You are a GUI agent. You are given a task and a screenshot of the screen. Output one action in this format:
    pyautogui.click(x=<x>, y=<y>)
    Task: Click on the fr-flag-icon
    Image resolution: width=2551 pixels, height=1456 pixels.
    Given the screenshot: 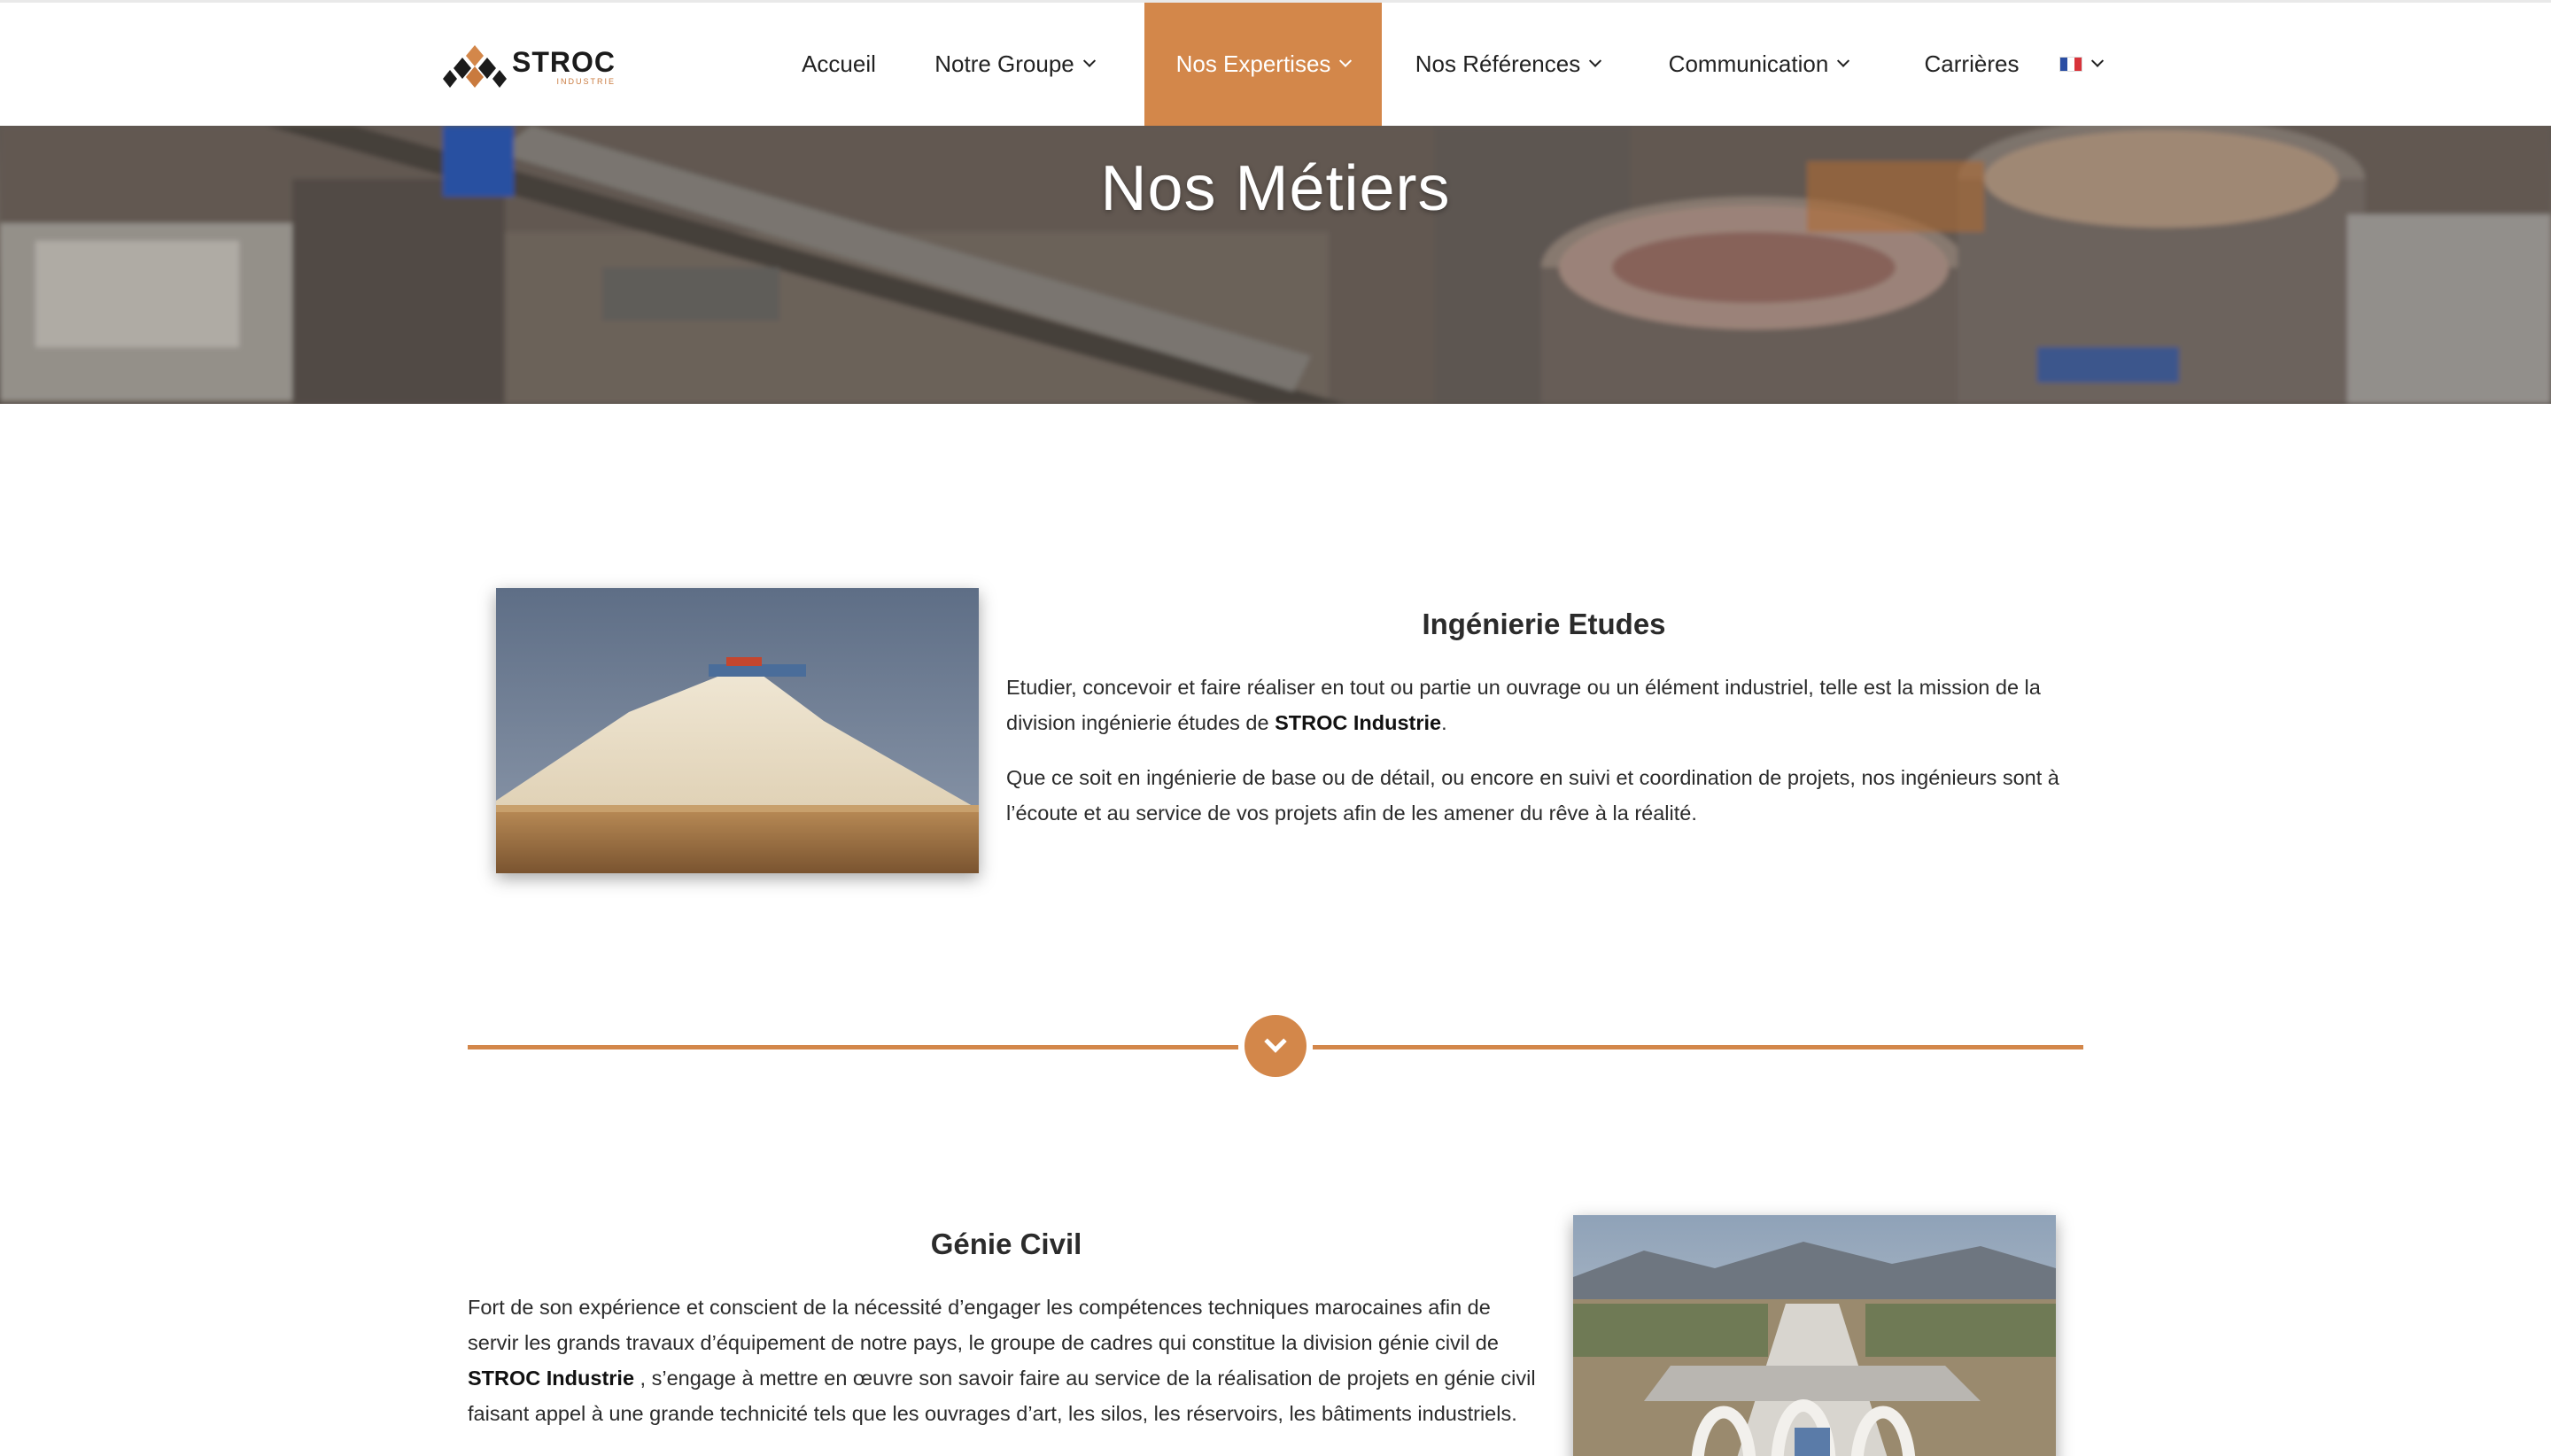 What is the action you would take?
    pyautogui.click(x=2070, y=64)
    